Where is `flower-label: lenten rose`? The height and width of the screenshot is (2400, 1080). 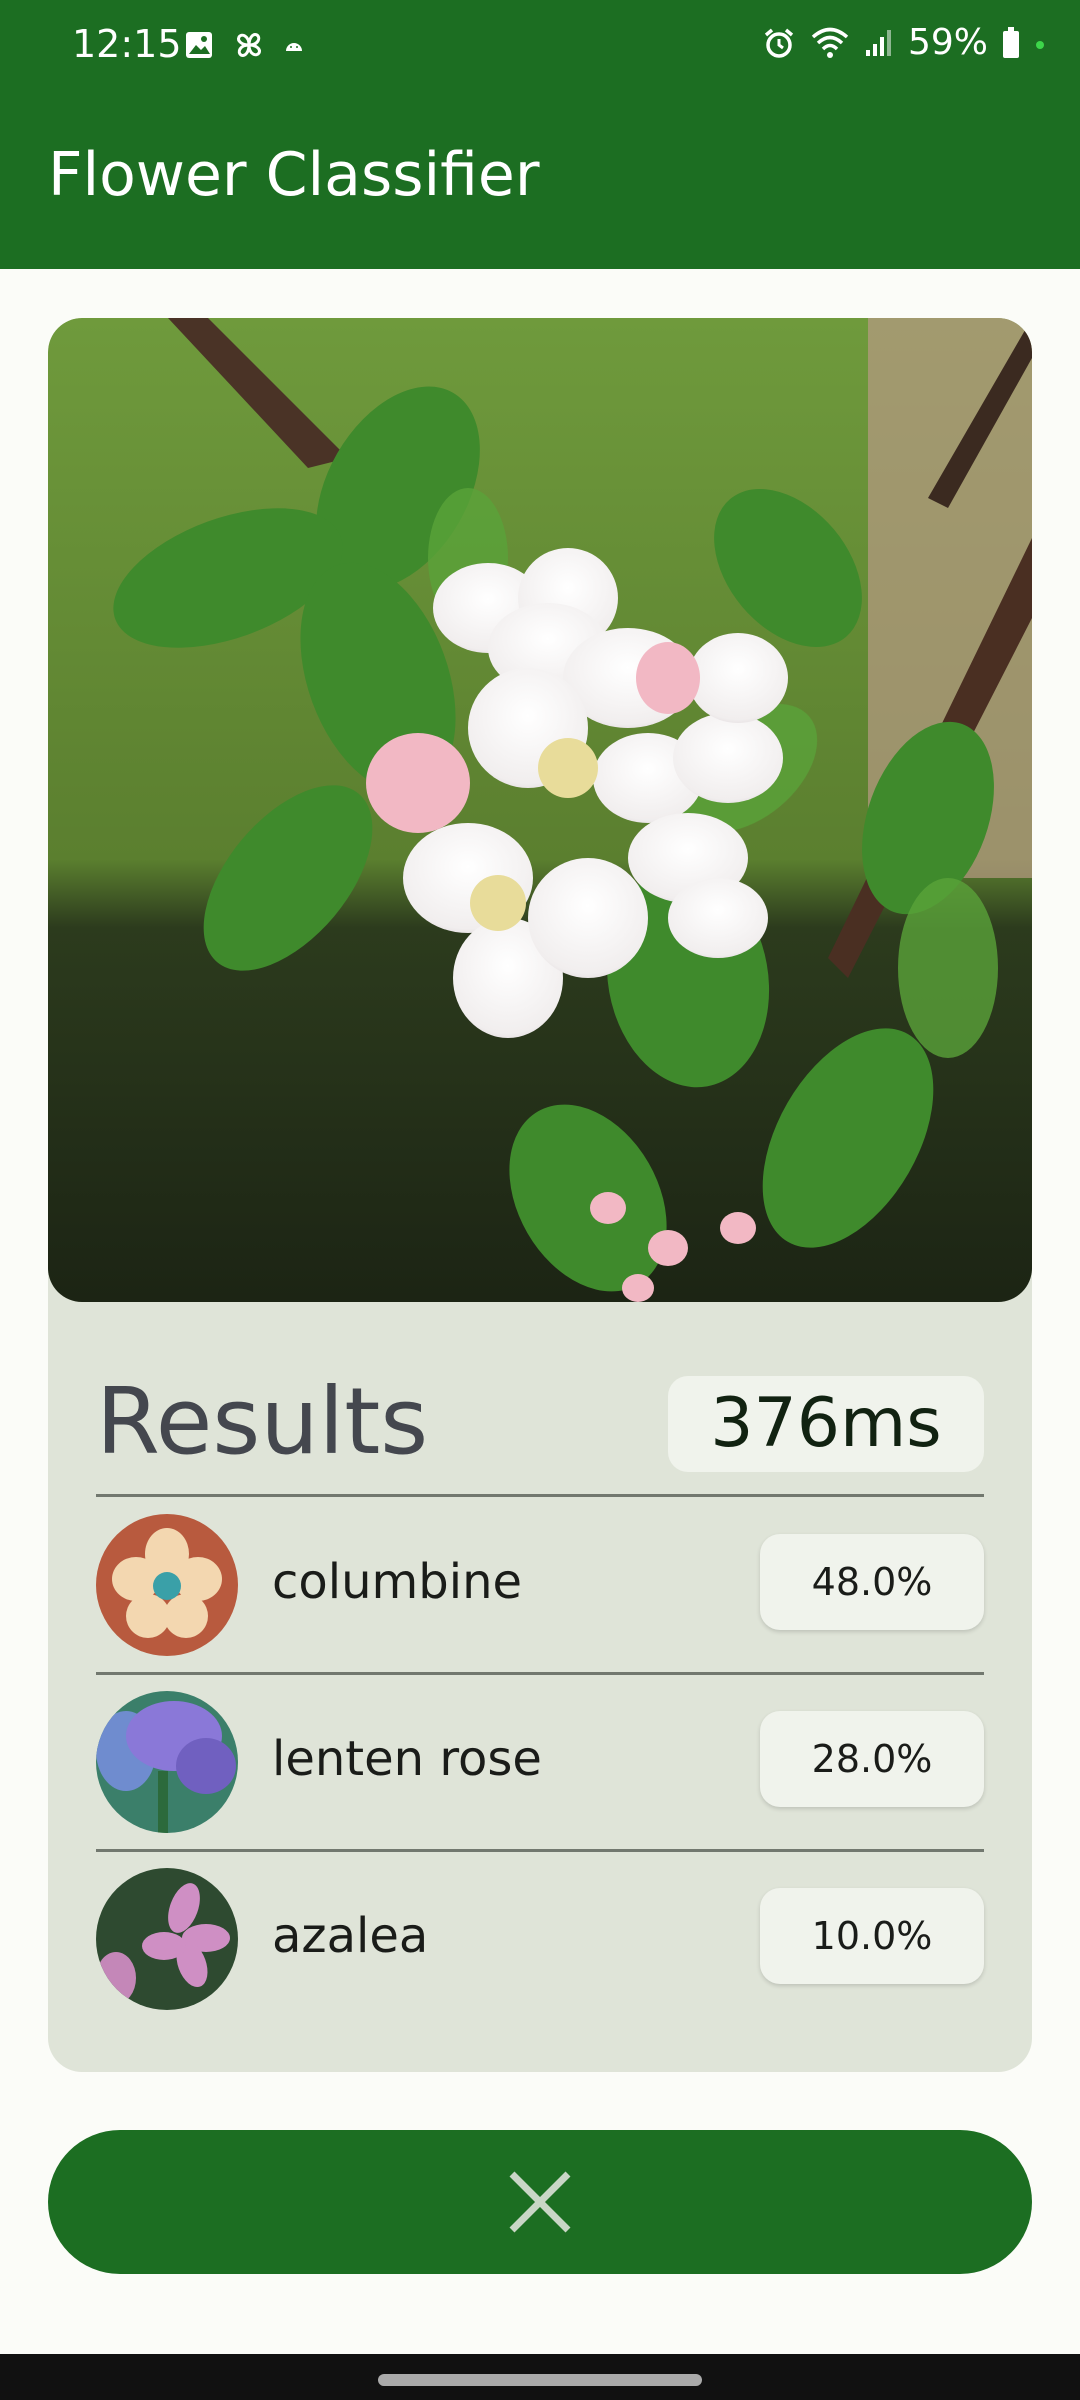
flower-label: lenten rose is located at coordinates (407, 1759).